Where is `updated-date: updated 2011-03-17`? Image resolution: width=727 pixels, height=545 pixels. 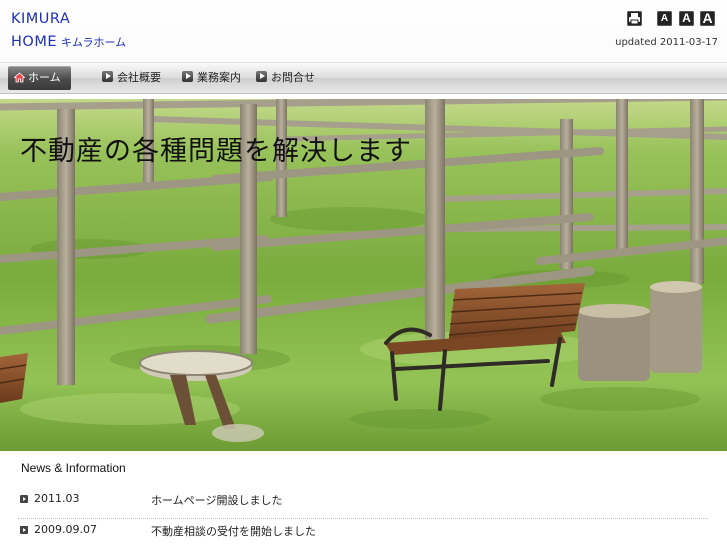
updated-date: updated 2011-03-17 is located at coordinates (666, 42).